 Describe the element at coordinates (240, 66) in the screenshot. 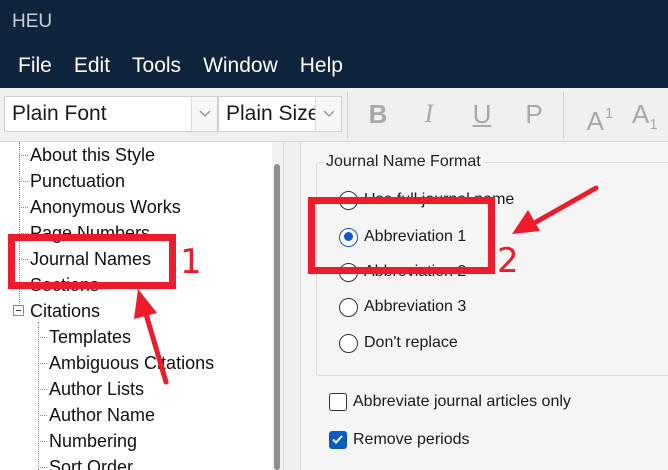

I see `menu-window: Window` at that location.